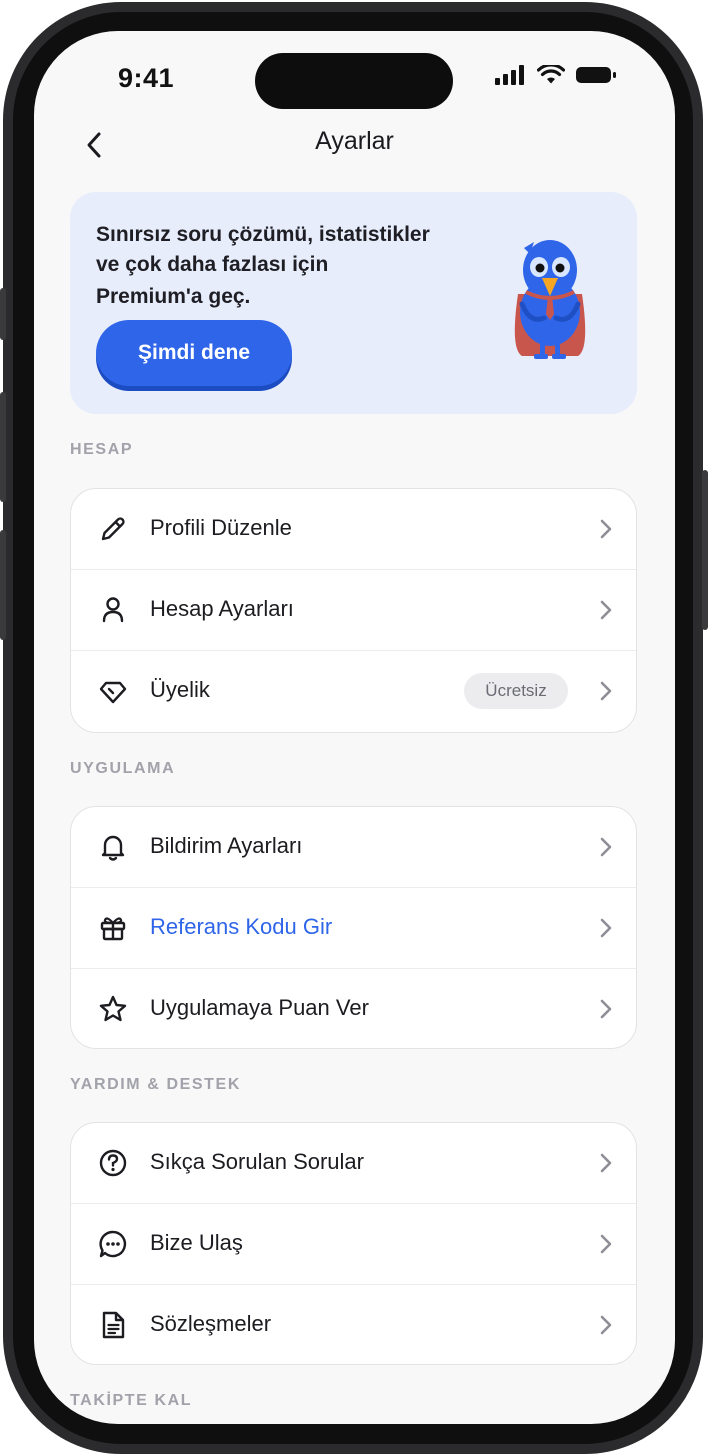  What do you see at coordinates (3, 314) in the screenshot?
I see `silent-switch` at bounding box center [3, 314].